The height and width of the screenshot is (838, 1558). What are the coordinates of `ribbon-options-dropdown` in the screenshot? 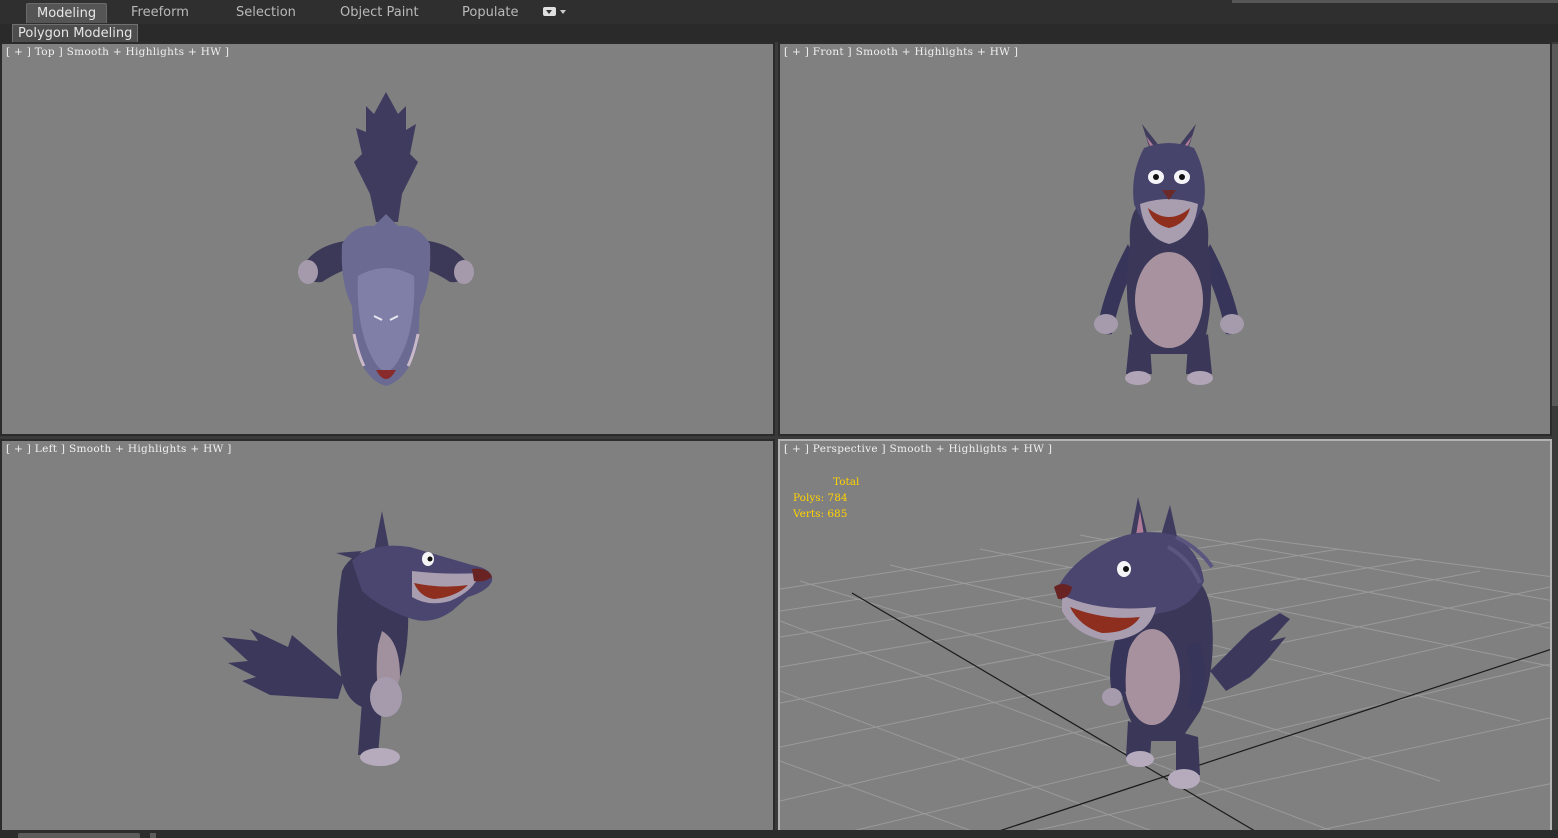 It's located at (555, 12).